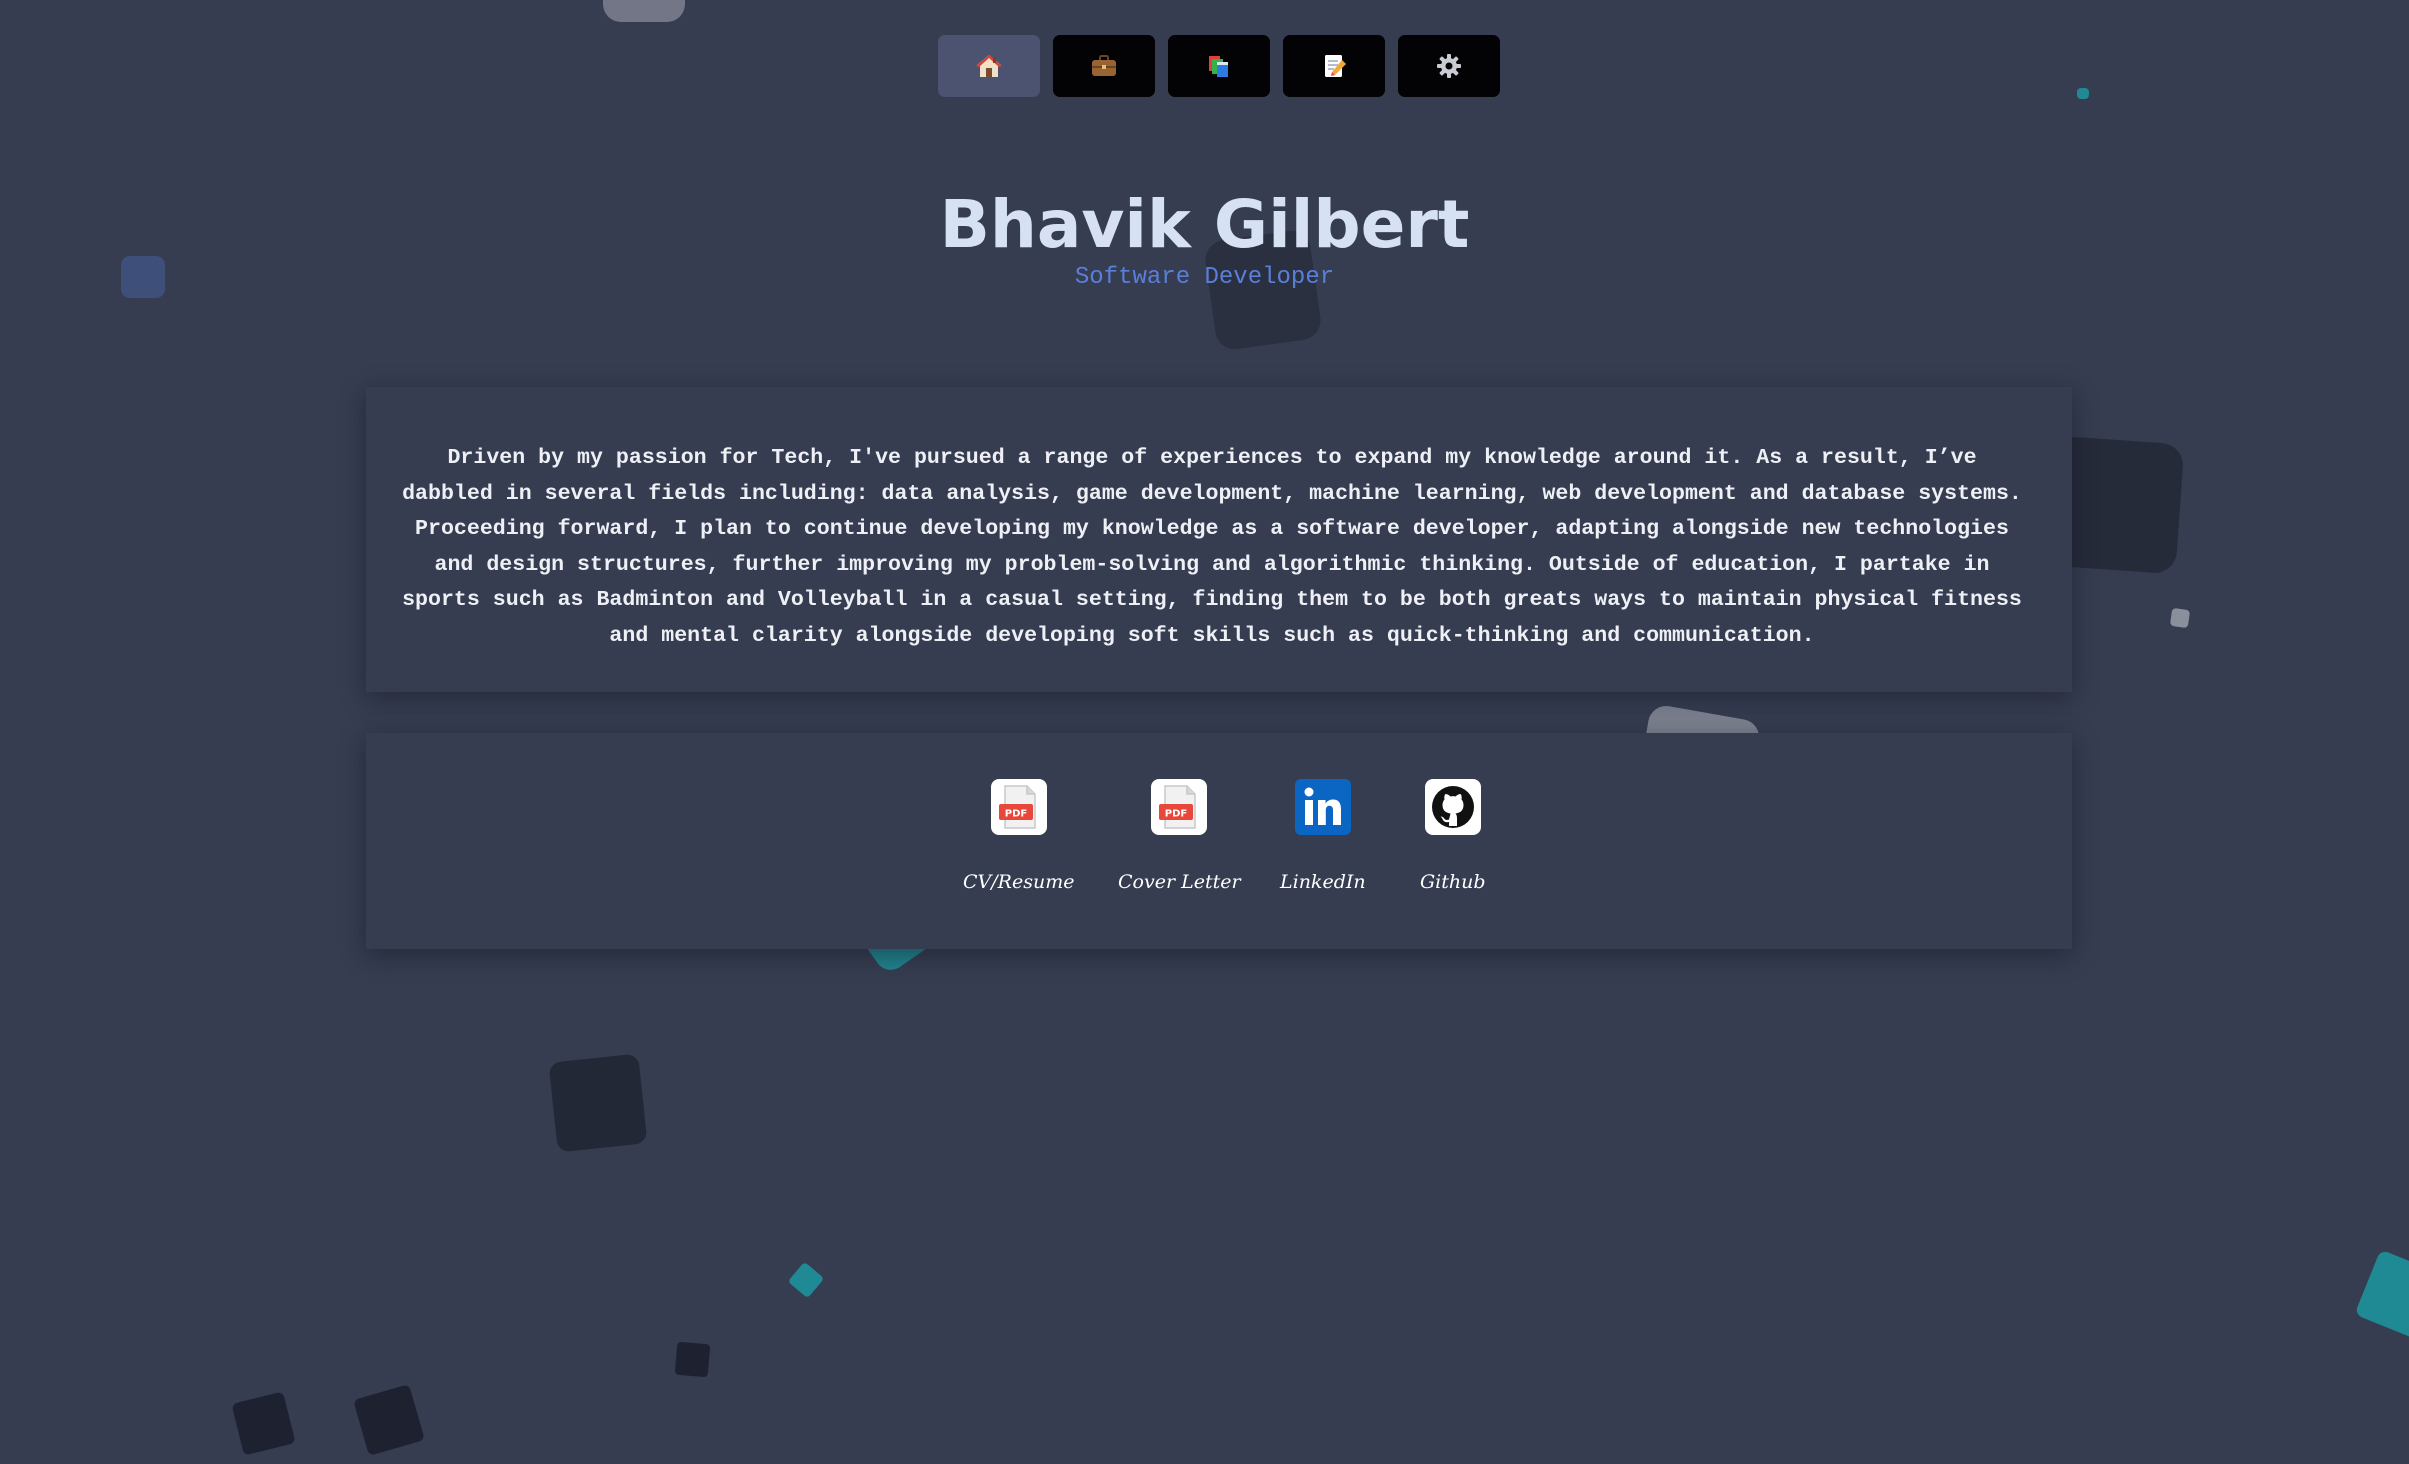 This screenshot has width=2409, height=1464. I want to click on gear-icon, so click(1449, 66).